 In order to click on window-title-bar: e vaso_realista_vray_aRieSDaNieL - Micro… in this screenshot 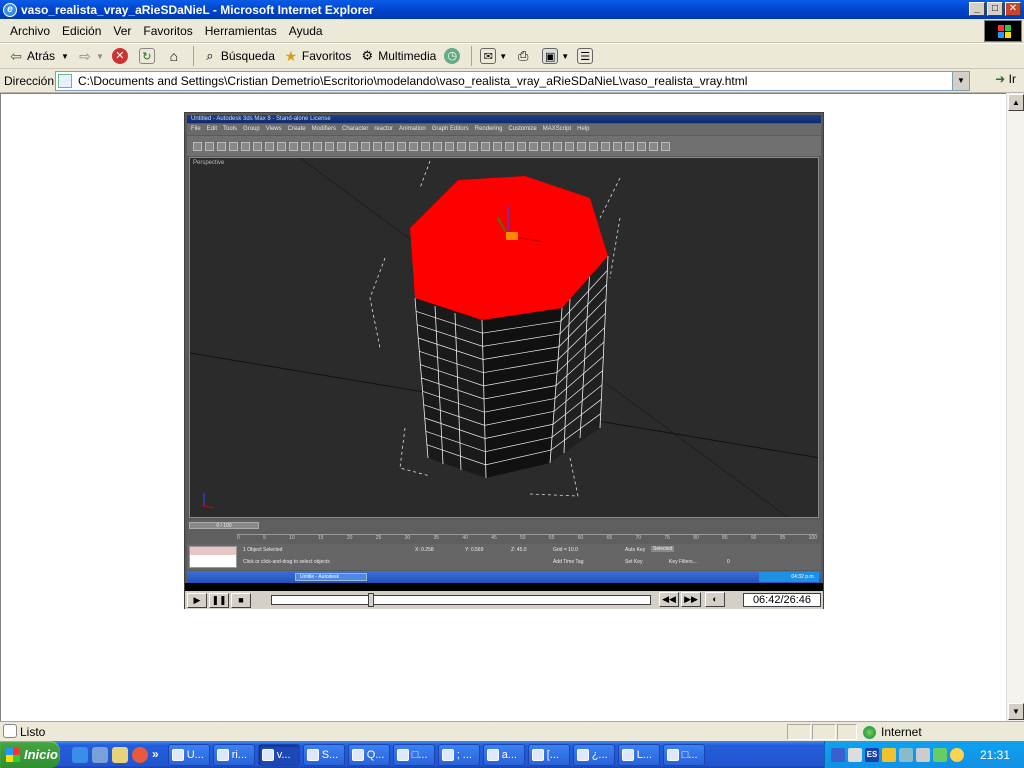, I will do `click(512, 9)`.